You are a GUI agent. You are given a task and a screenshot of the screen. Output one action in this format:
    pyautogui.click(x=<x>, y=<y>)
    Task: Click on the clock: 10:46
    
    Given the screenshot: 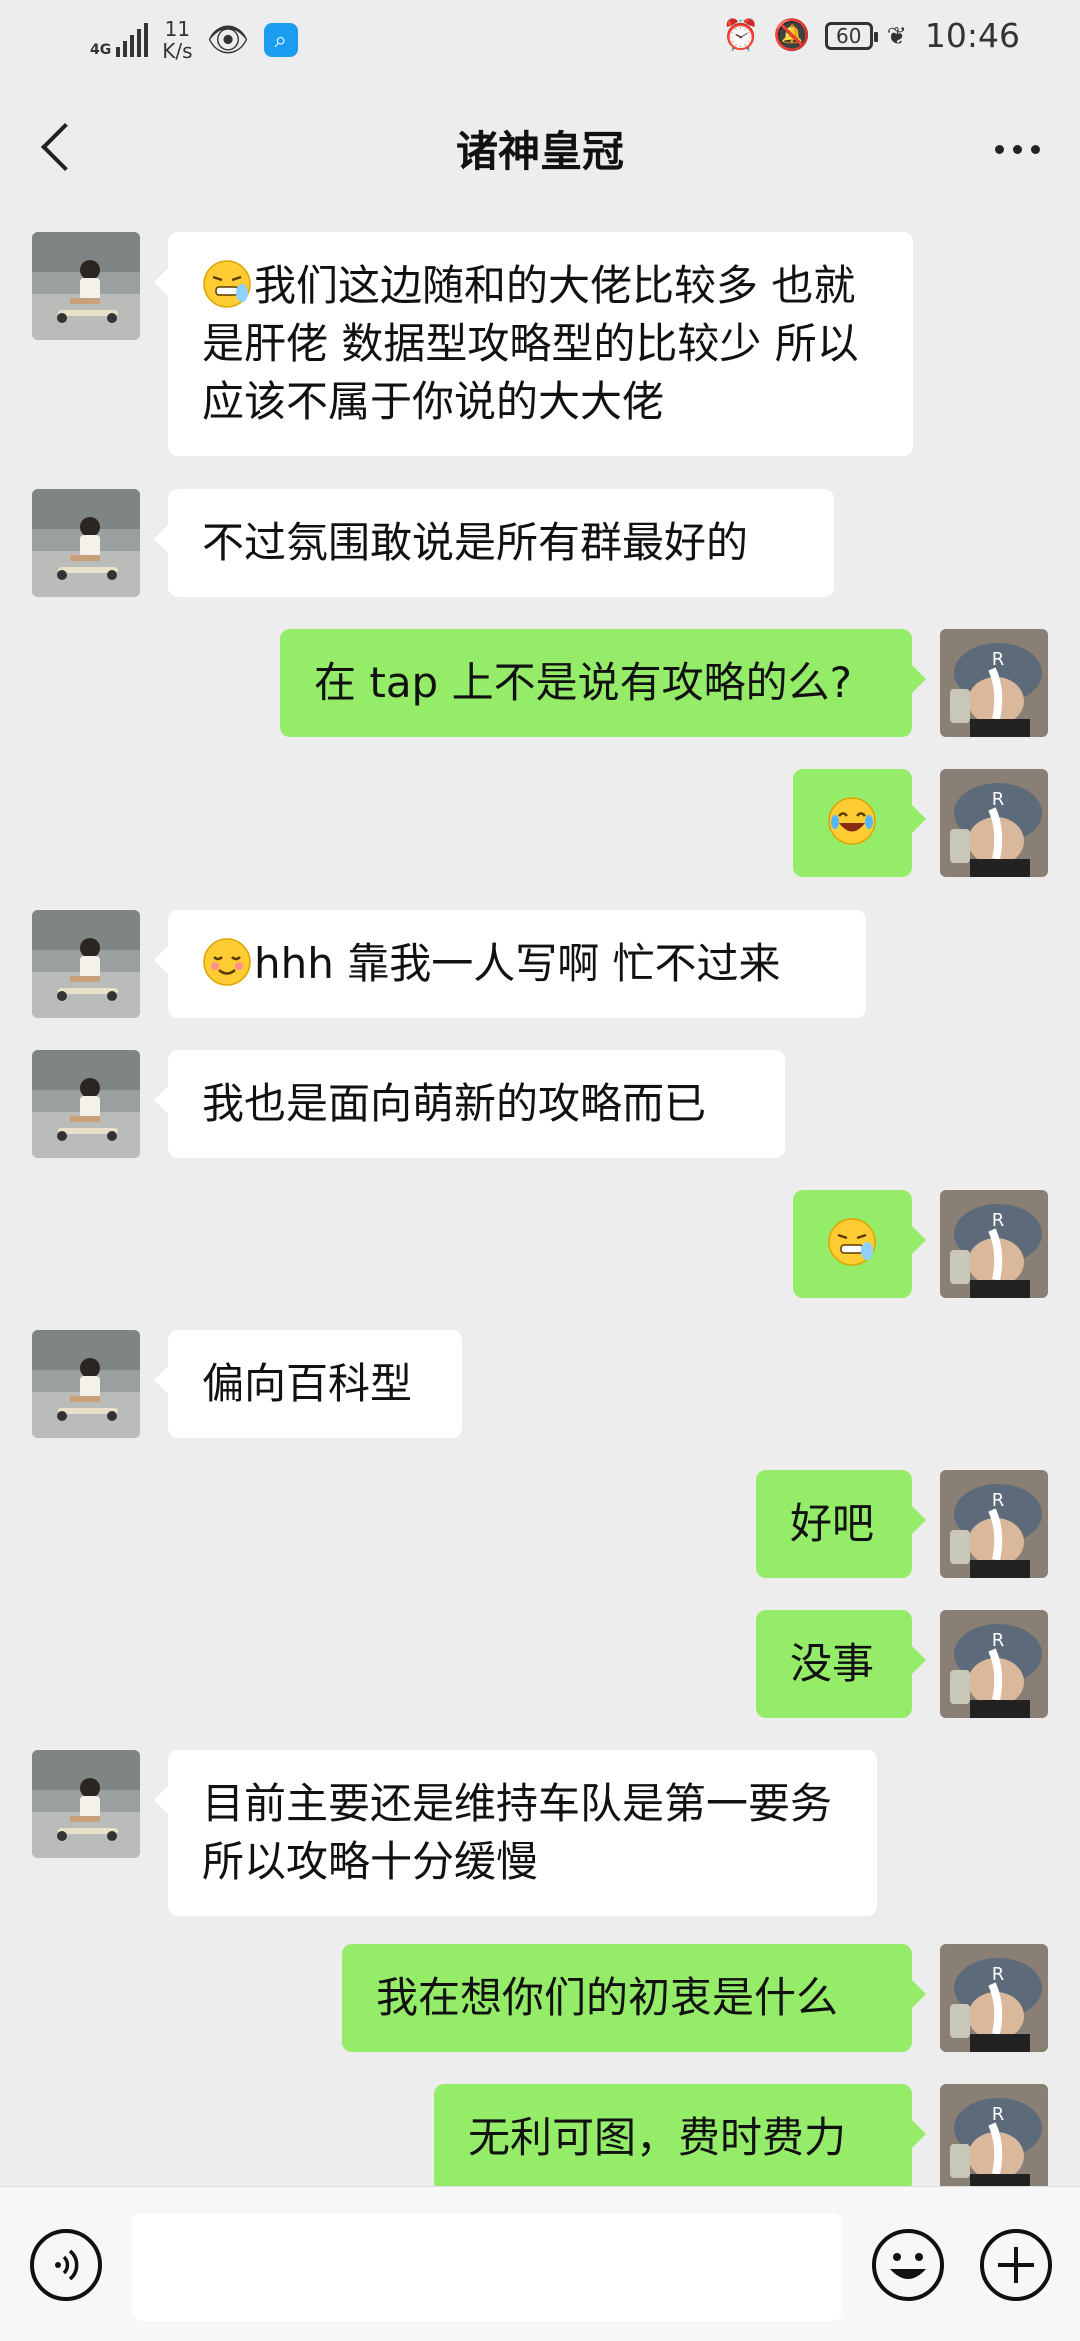 What is the action you would take?
    pyautogui.click(x=972, y=35)
    